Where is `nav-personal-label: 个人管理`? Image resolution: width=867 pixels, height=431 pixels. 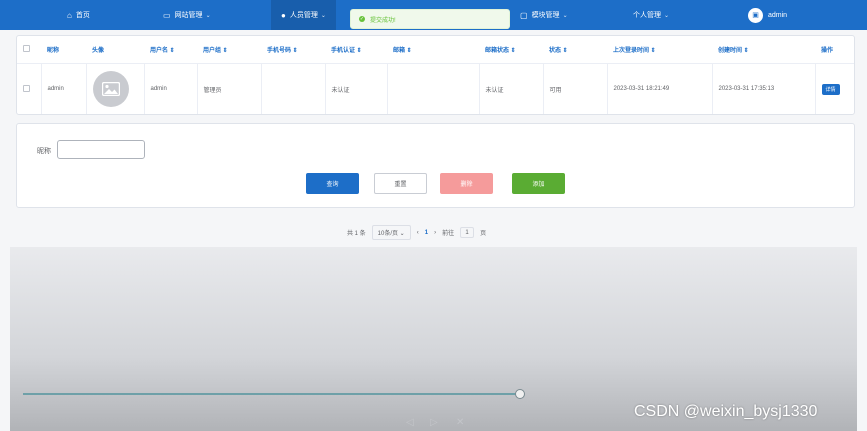 nav-personal-label: 个人管理 is located at coordinates (647, 15).